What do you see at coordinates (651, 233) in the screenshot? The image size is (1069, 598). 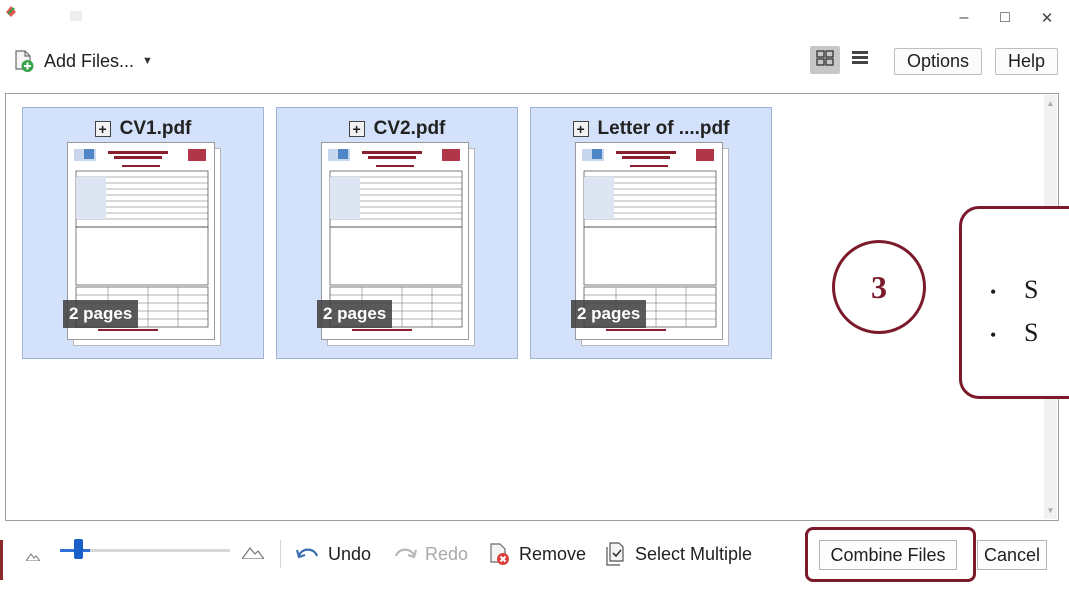 I see `file-card: + Letter of ....pdf 2 pages` at bounding box center [651, 233].